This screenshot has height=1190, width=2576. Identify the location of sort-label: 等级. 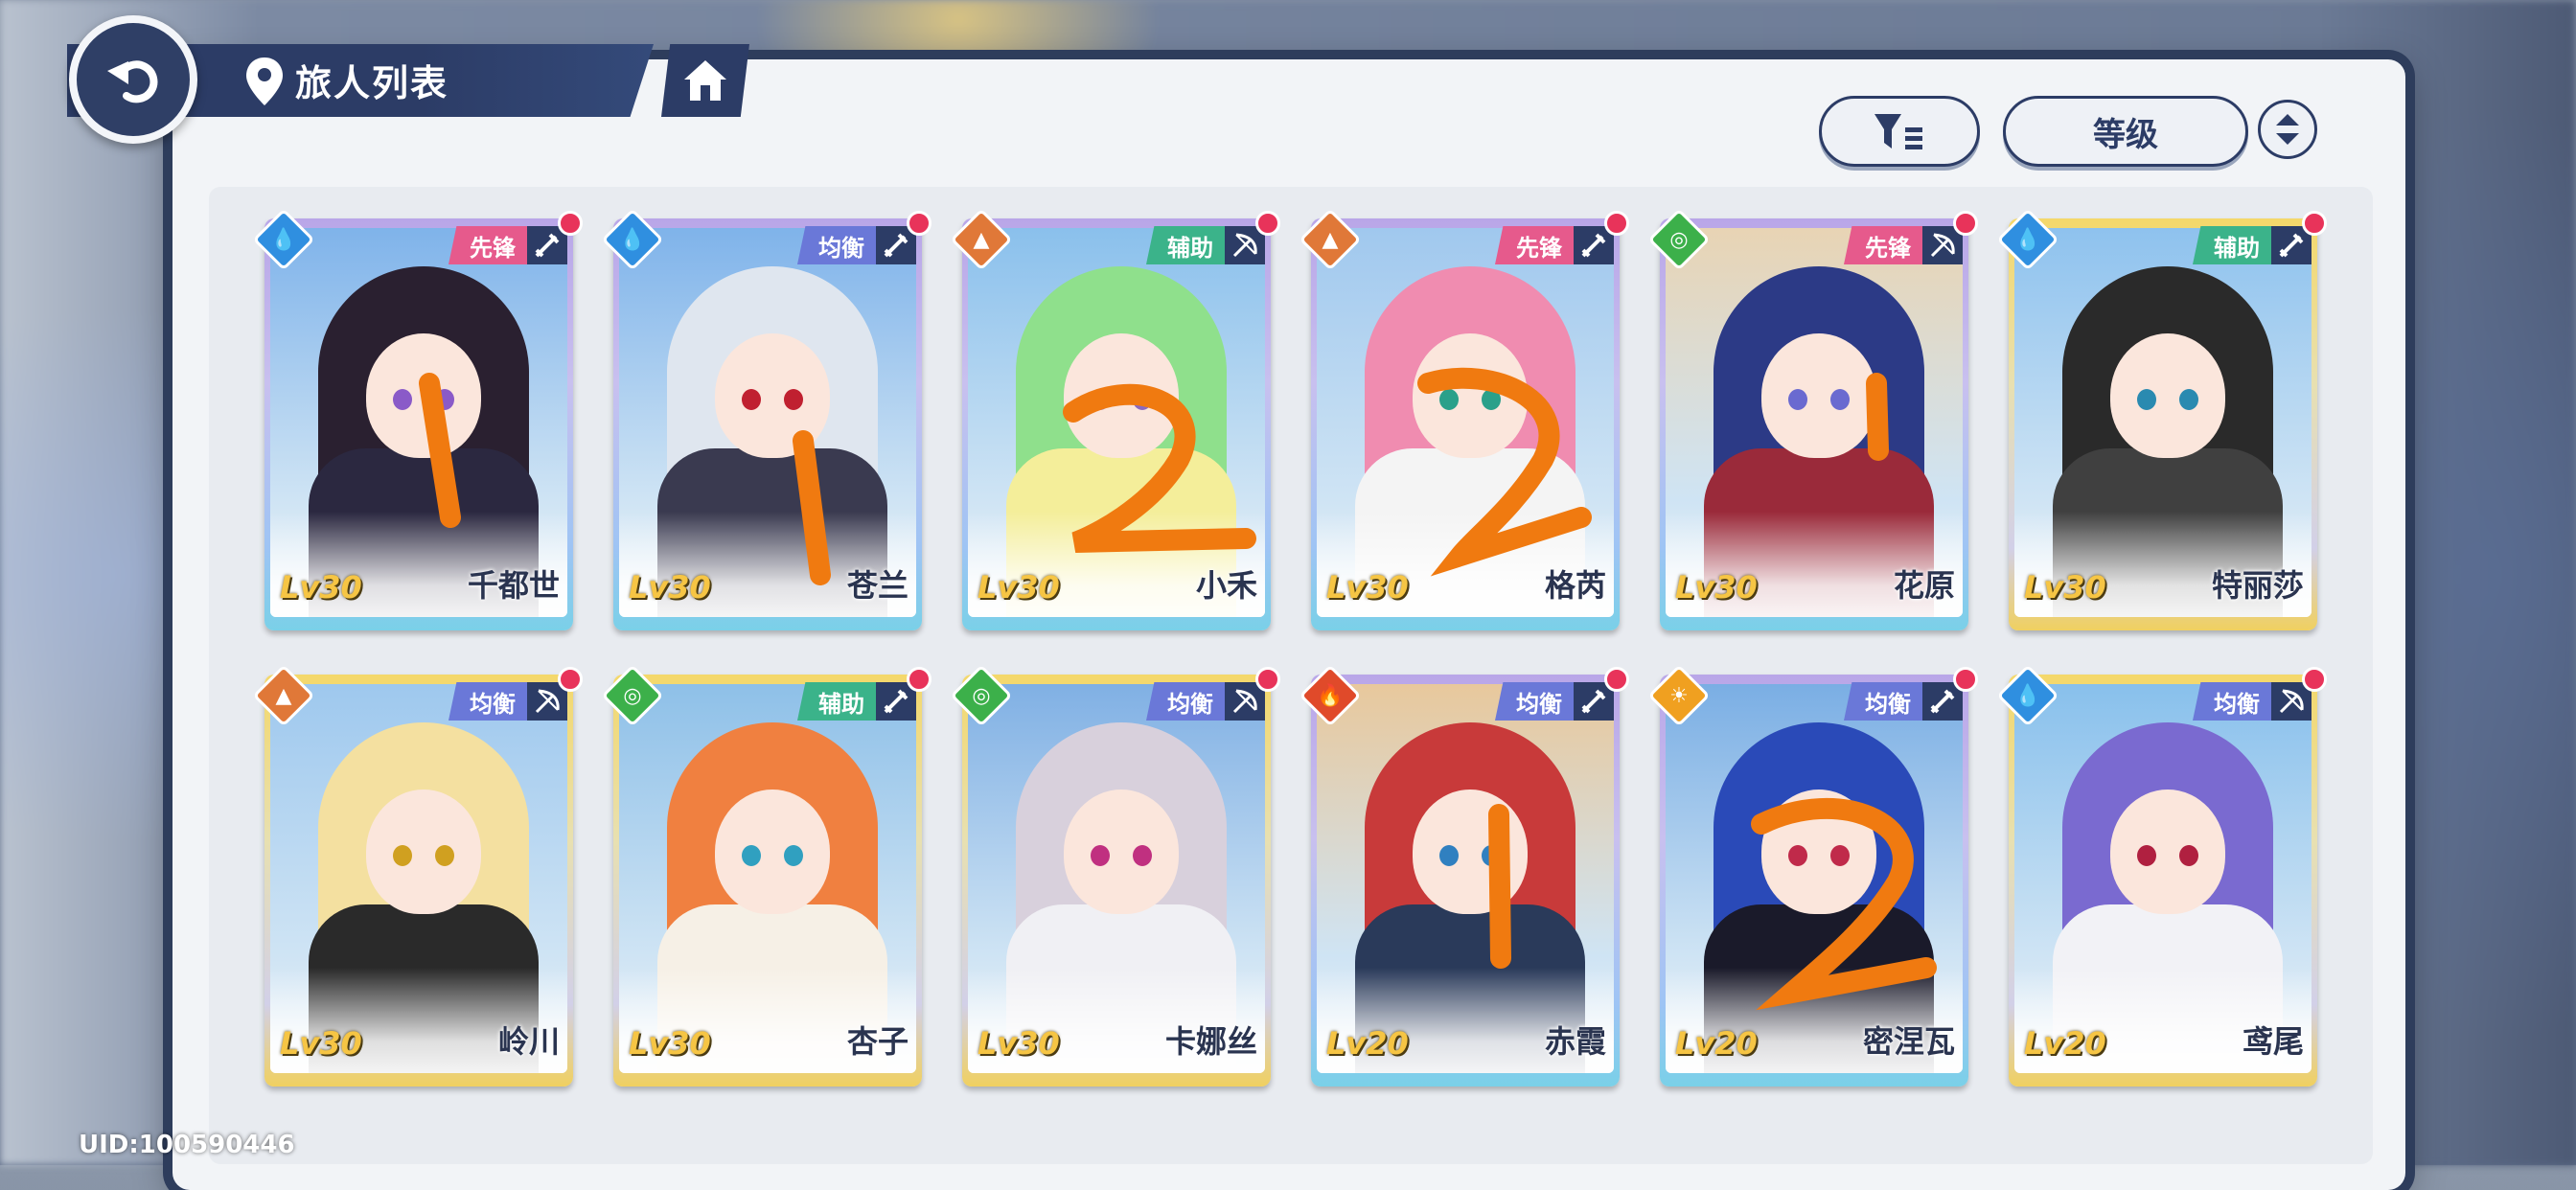
(2125, 135).